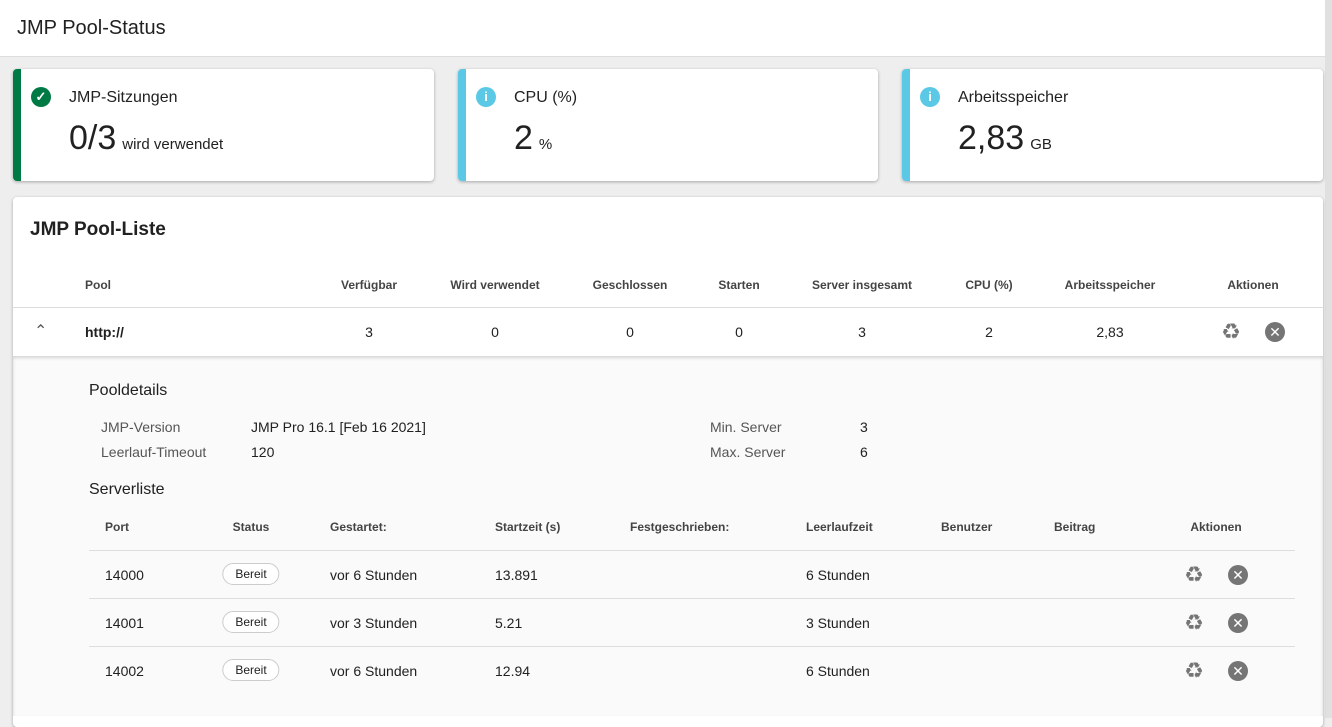  I want to click on card-value: 0/3 wird verwendet, so click(146, 138).